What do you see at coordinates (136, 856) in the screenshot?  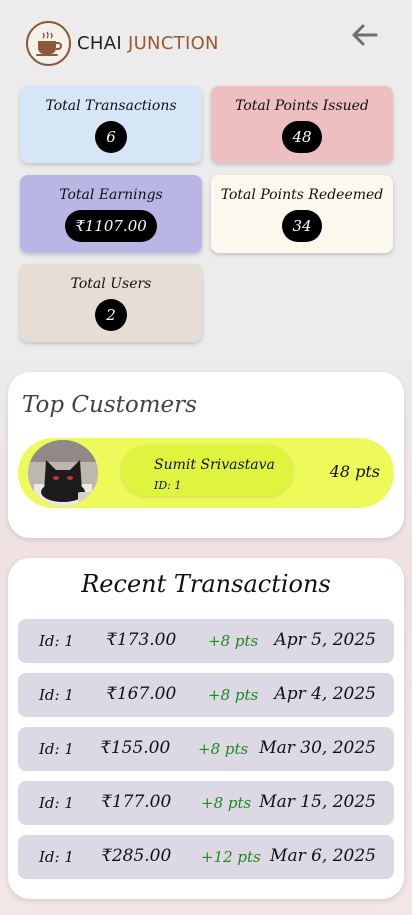 I see `transaction-amount: ₹285.00` at bounding box center [136, 856].